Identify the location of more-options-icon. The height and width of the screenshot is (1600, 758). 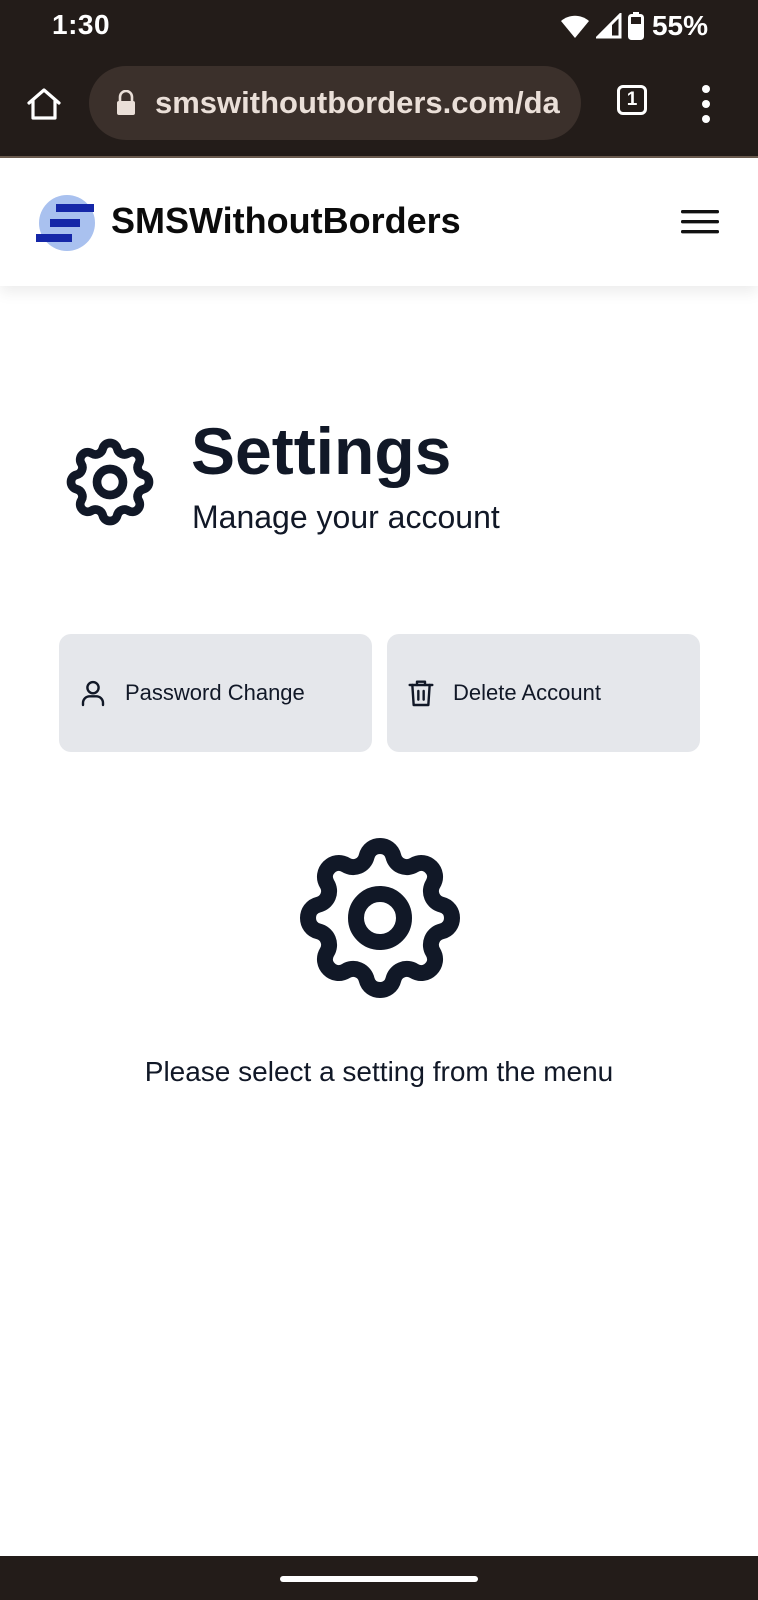
(706, 104).